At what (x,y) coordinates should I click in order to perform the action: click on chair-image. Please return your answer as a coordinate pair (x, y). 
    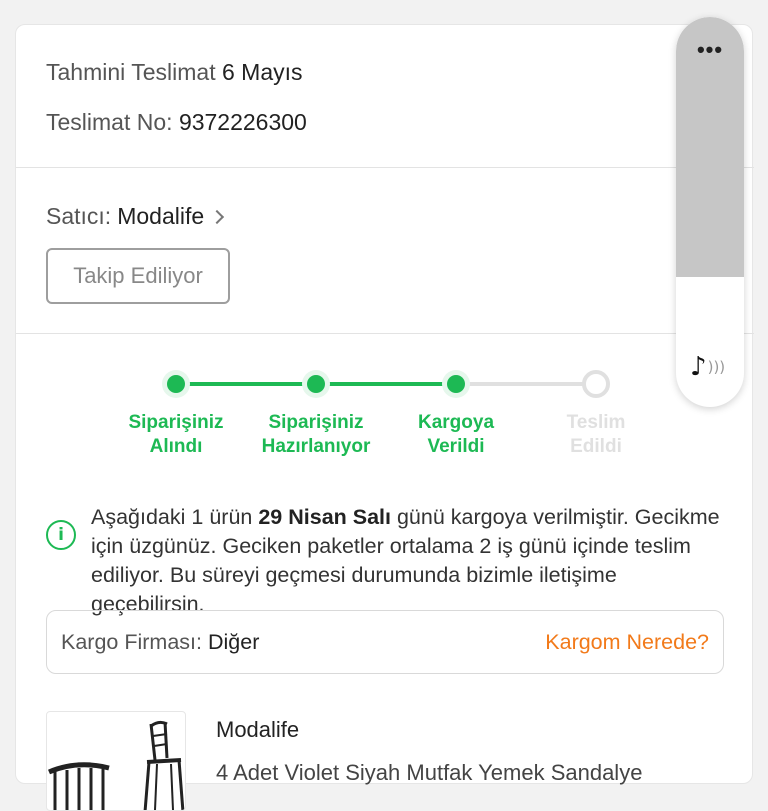
    Looking at the image, I should click on (116, 765).